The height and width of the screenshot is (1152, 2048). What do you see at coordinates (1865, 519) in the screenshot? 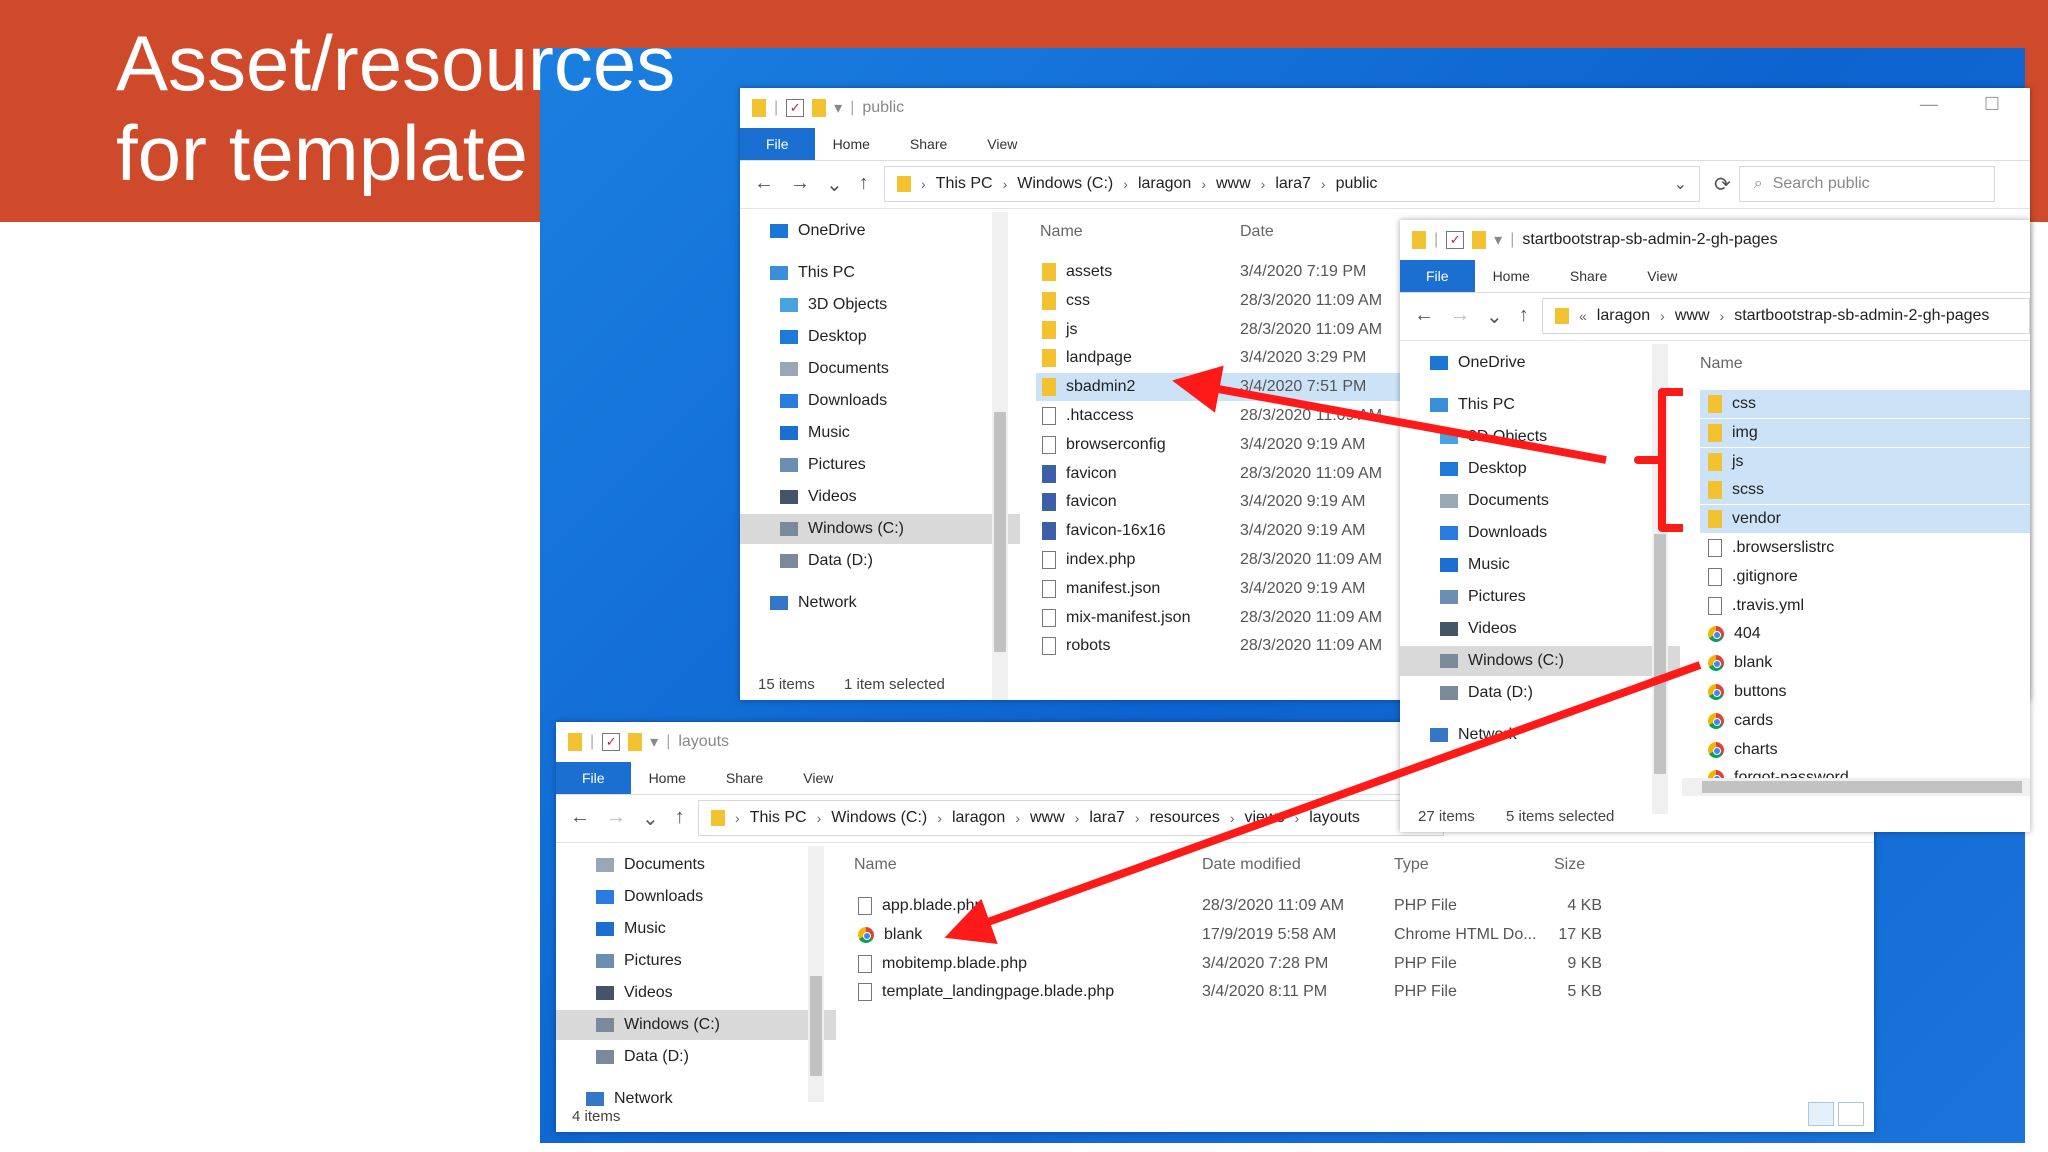
I see `file-row: vendor` at bounding box center [1865, 519].